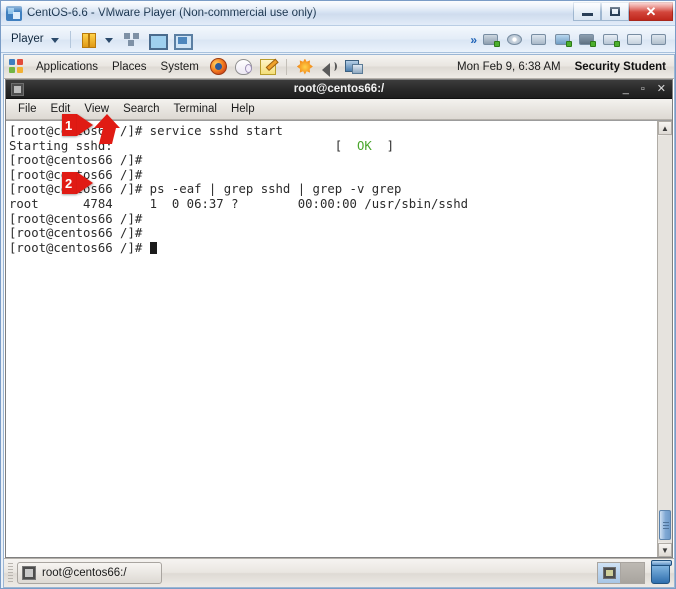 The width and height of the screenshot is (676, 589). What do you see at coordinates (364, 145) in the screenshot?
I see `status-ok: OK` at bounding box center [364, 145].